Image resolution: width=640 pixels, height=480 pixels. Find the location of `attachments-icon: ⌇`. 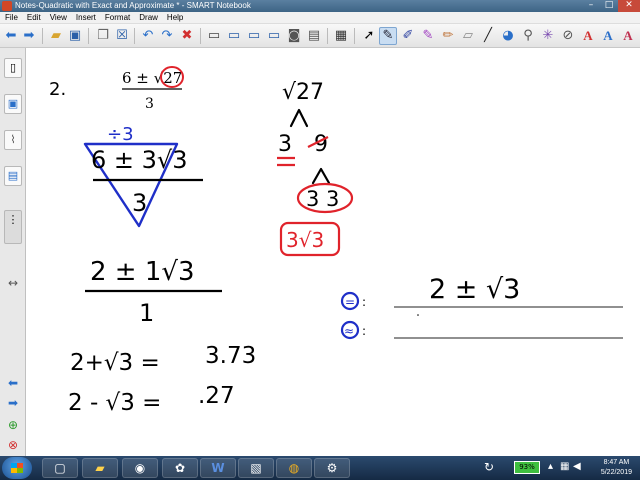

attachments-icon: ⌇ is located at coordinates (13, 140).